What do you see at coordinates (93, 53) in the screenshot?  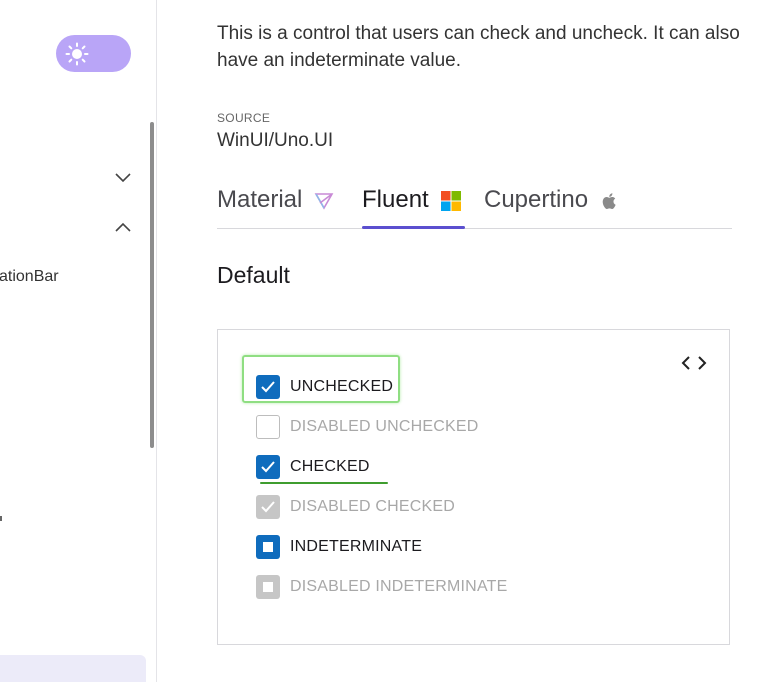 I see `theme-toggle` at bounding box center [93, 53].